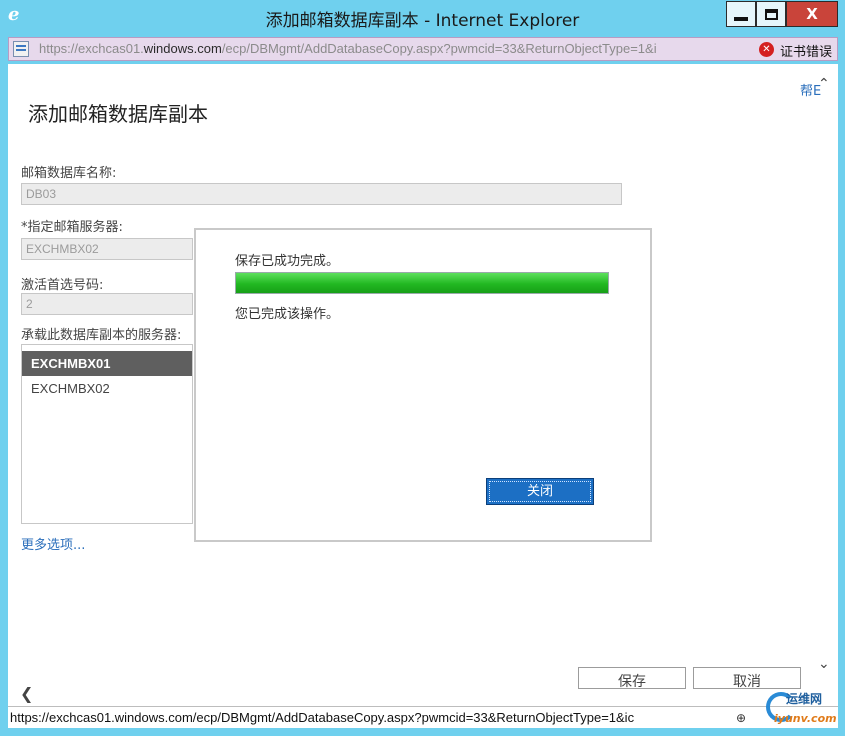 This screenshot has height=736, width=845. What do you see at coordinates (107, 249) in the screenshot?
I see `server-field: EXCHMBX02` at bounding box center [107, 249].